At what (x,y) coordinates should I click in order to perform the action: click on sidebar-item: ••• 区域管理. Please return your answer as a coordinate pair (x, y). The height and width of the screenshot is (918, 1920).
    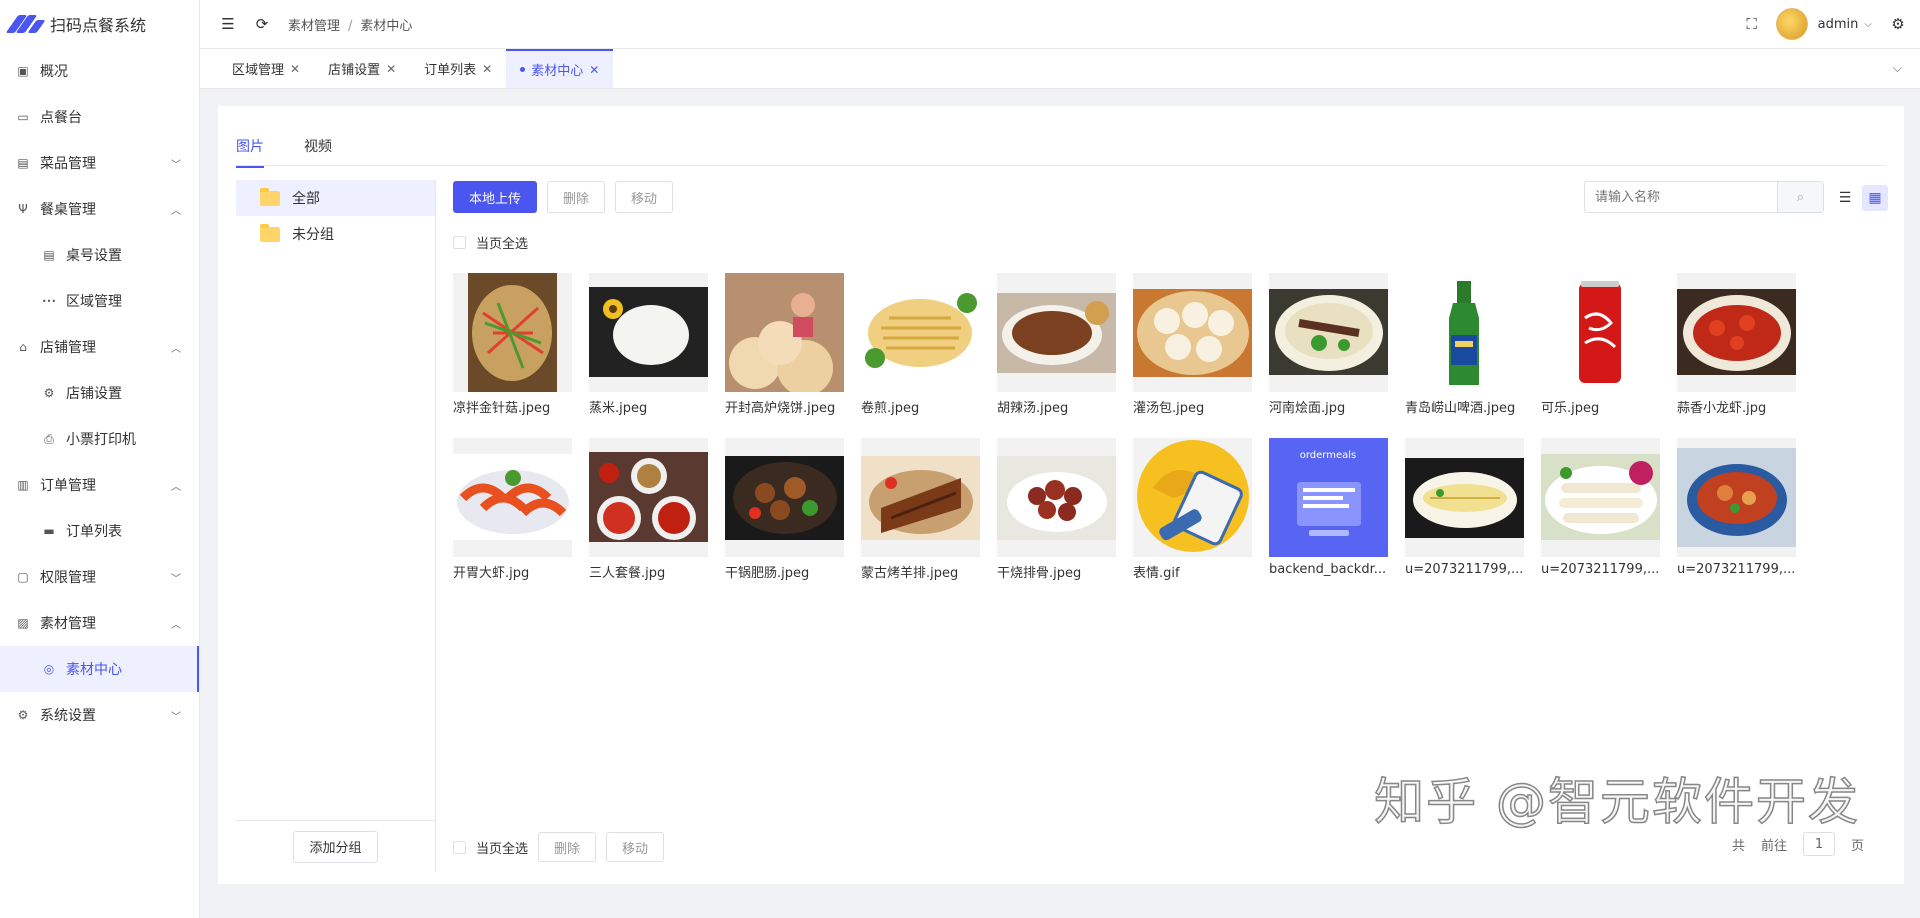
    Looking at the image, I should click on (99, 301).